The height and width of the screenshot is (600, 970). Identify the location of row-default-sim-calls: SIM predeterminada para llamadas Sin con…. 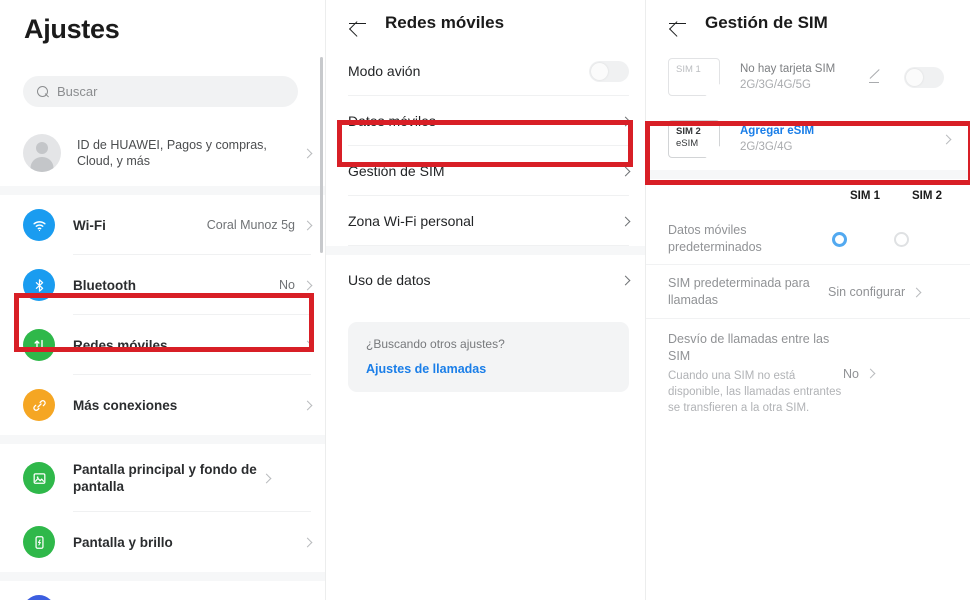
(808, 292).